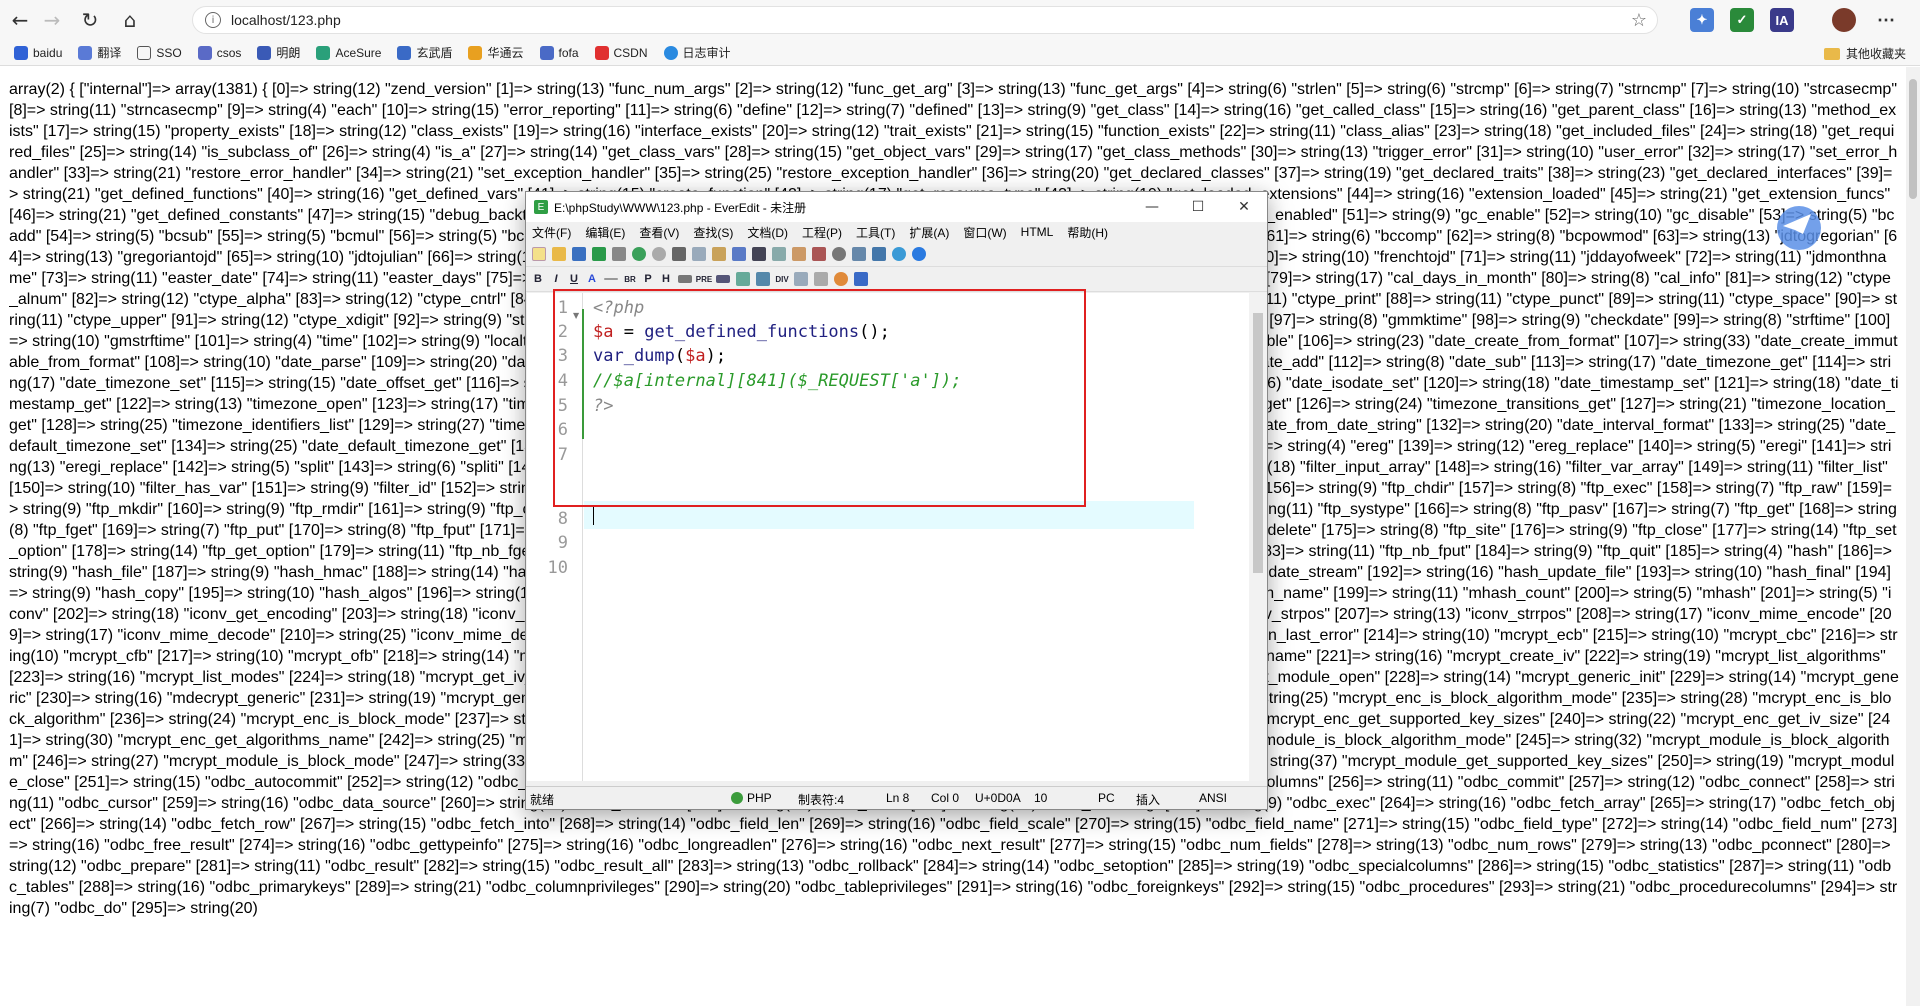 The image size is (1920, 1006). Describe the element at coordinates (929, 232) in the screenshot. I see `menu-extensions: 扩展(A)` at that location.